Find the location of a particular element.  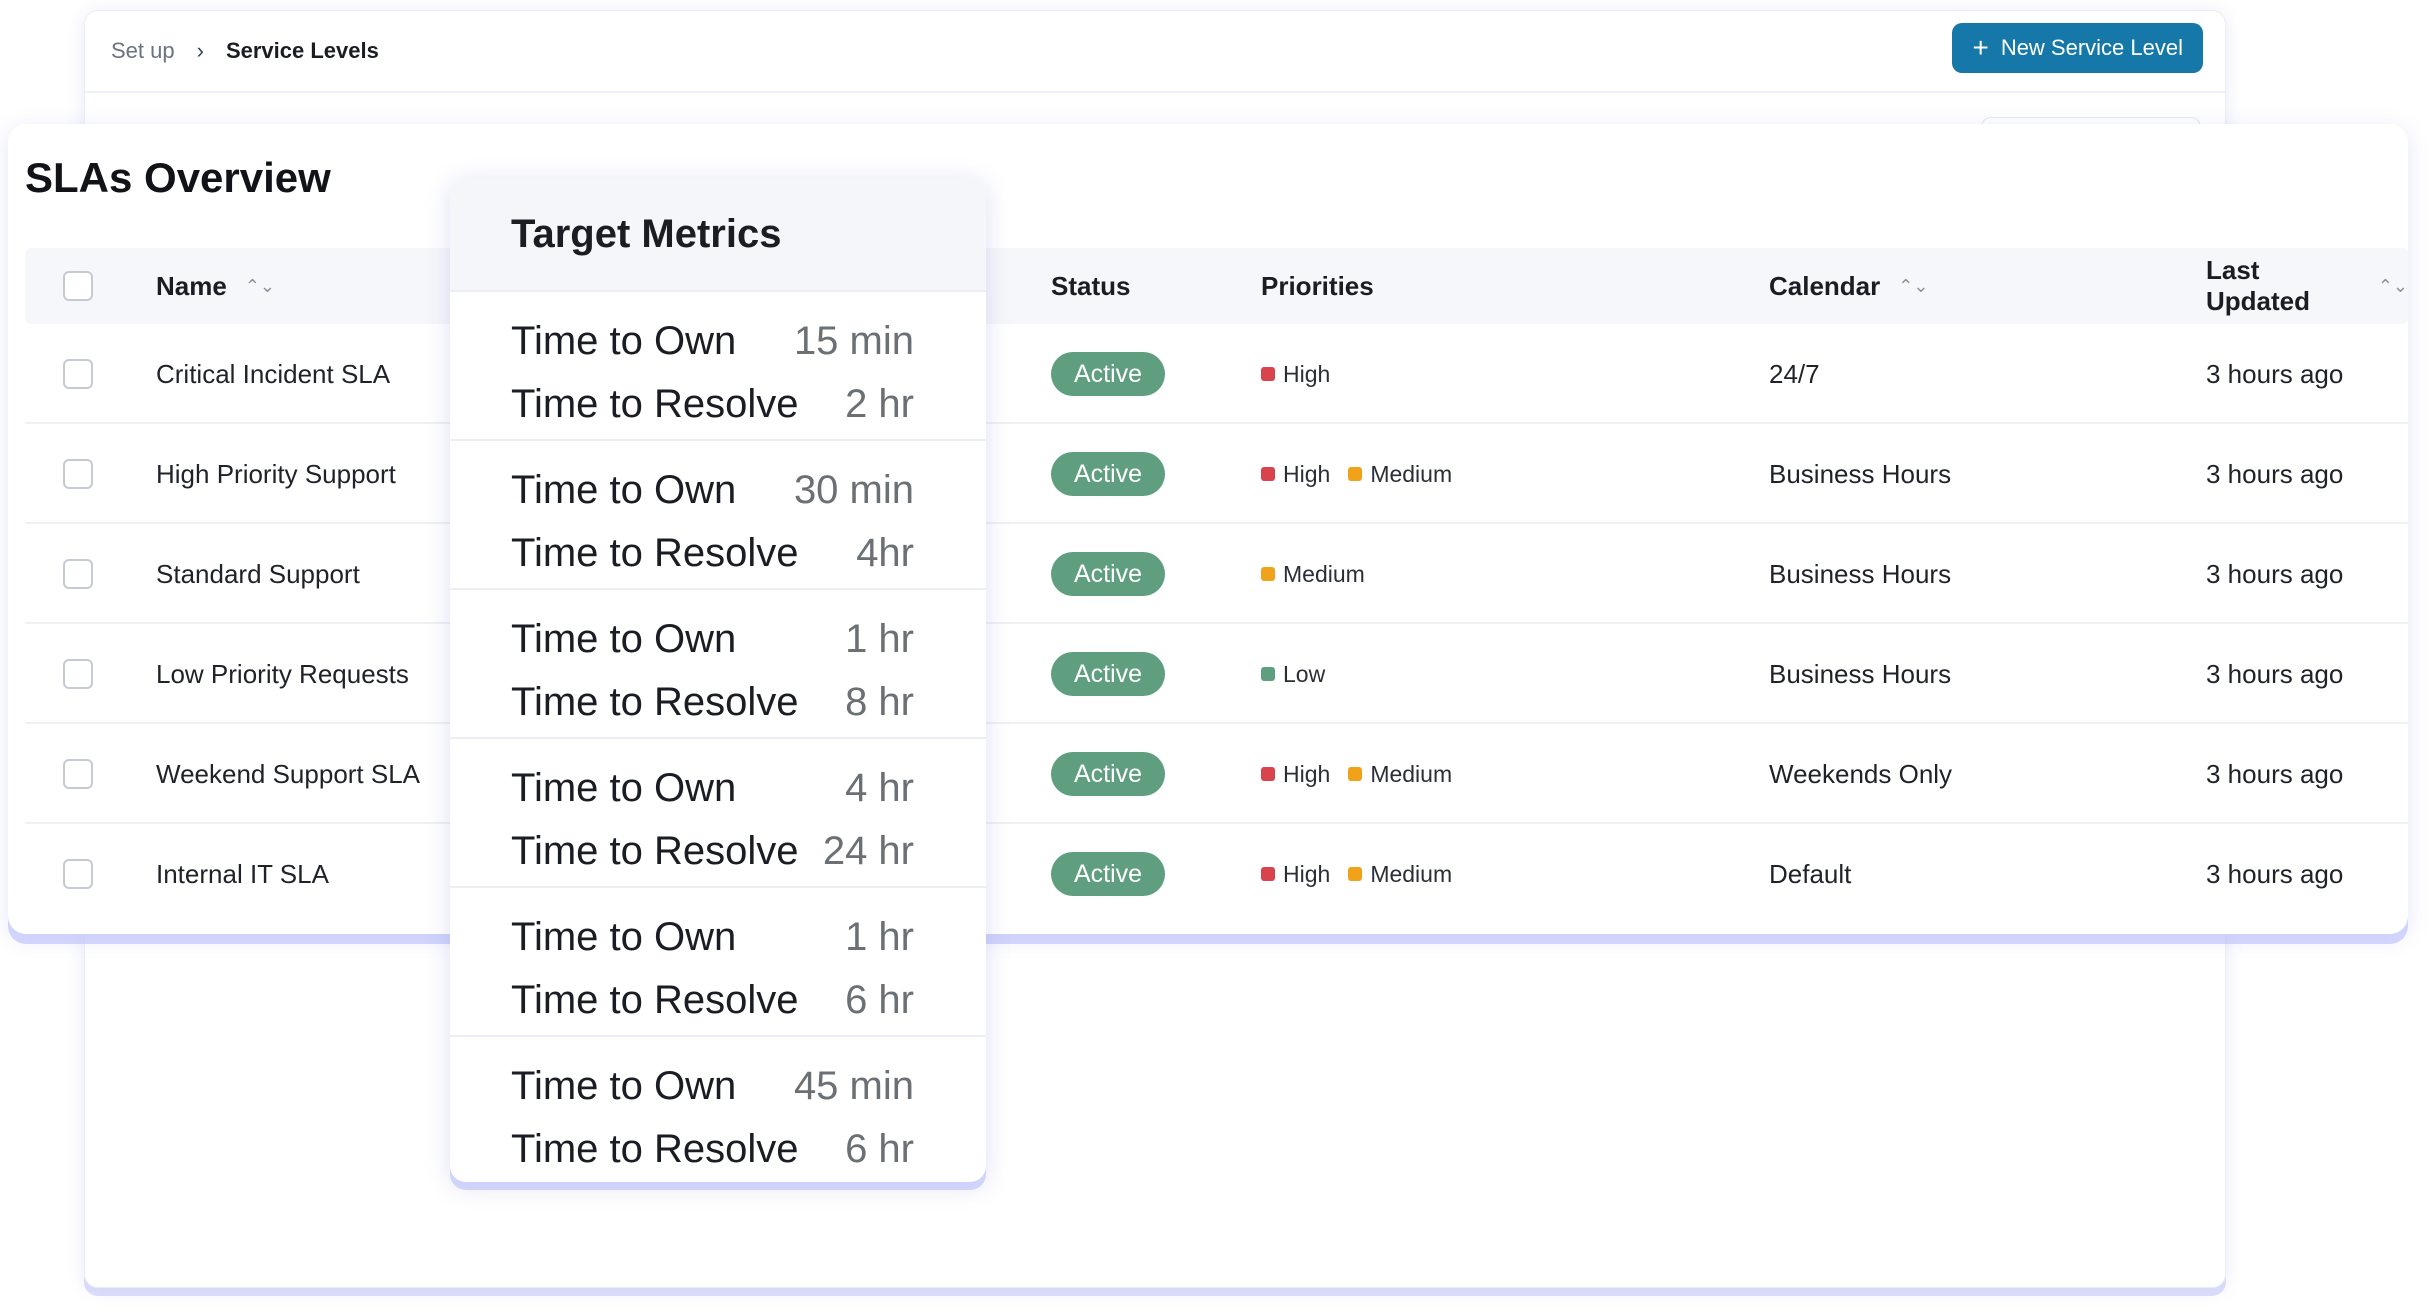

column-last-updated-label: Last Updated is located at coordinates (2258, 285).